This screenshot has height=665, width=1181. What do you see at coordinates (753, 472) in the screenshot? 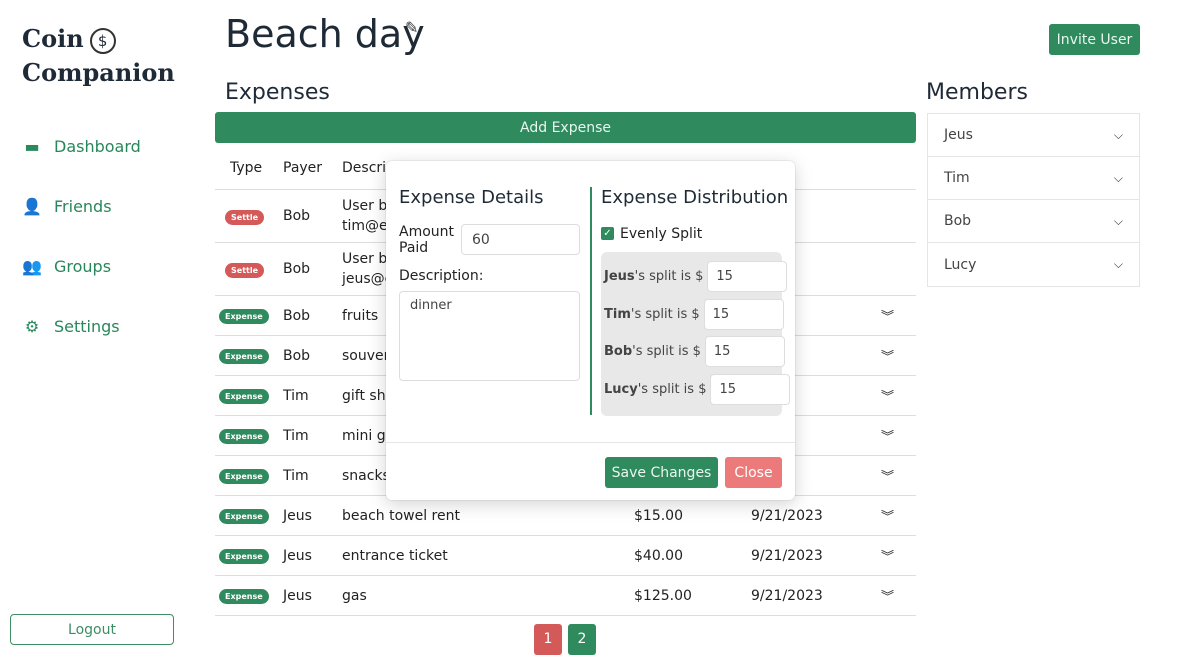
I see `close-button: Close` at bounding box center [753, 472].